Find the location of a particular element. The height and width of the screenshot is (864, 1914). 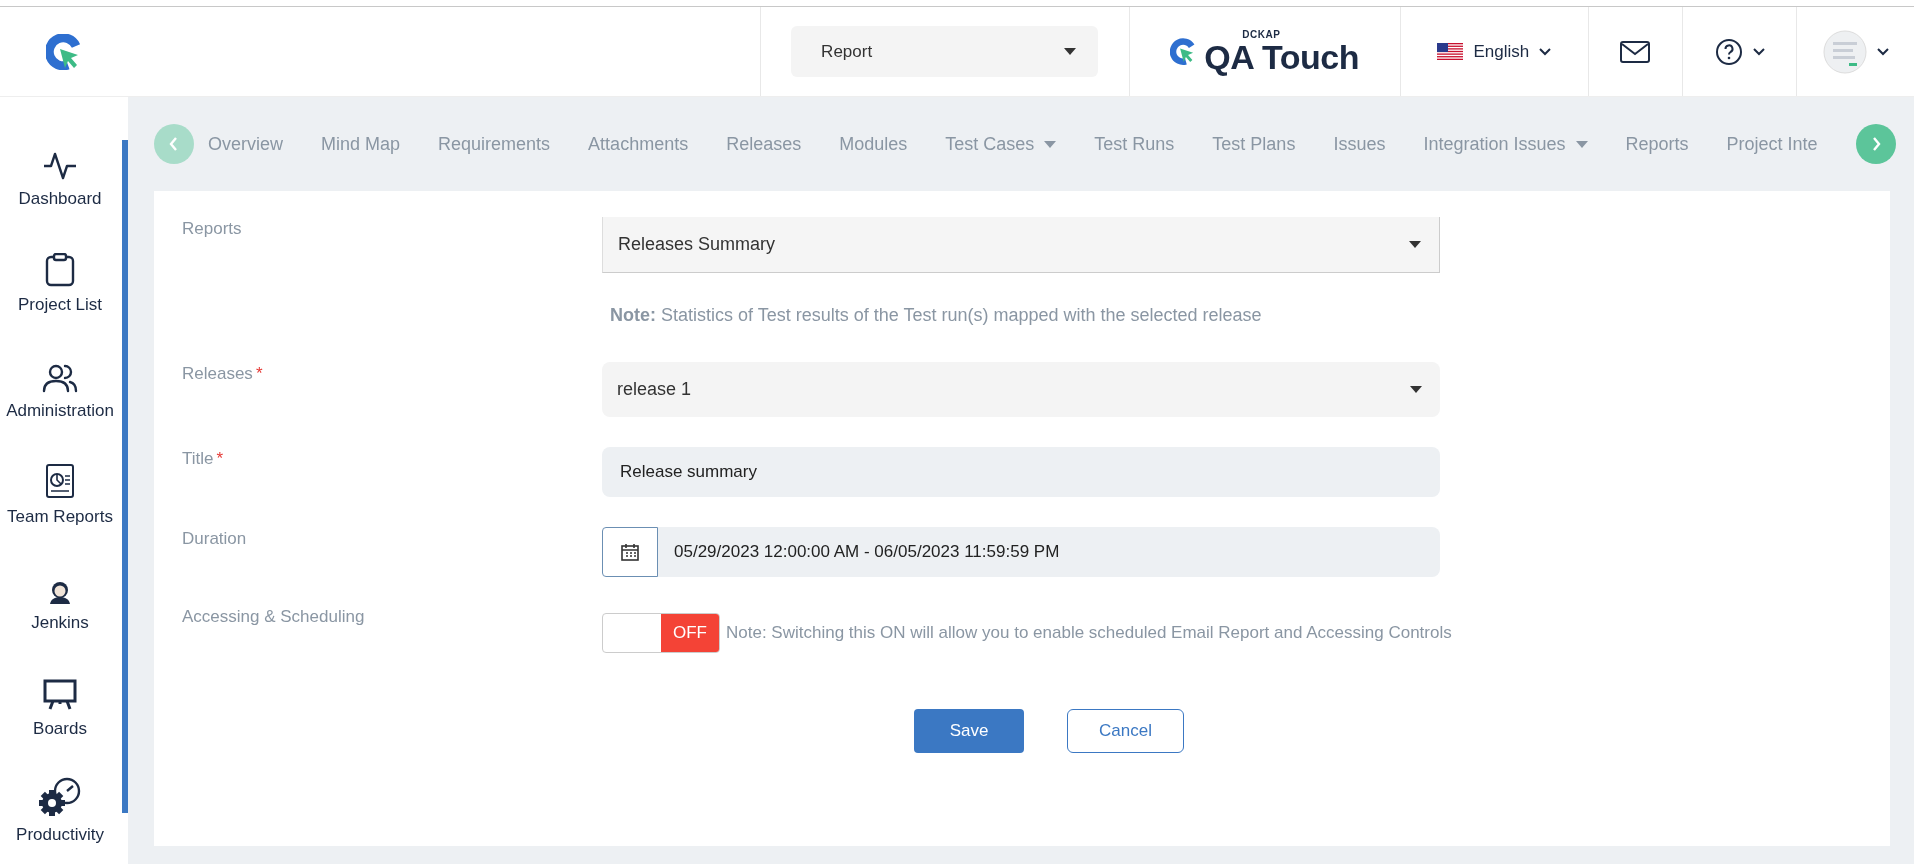

tab: Releases is located at coordinates (764, 144).